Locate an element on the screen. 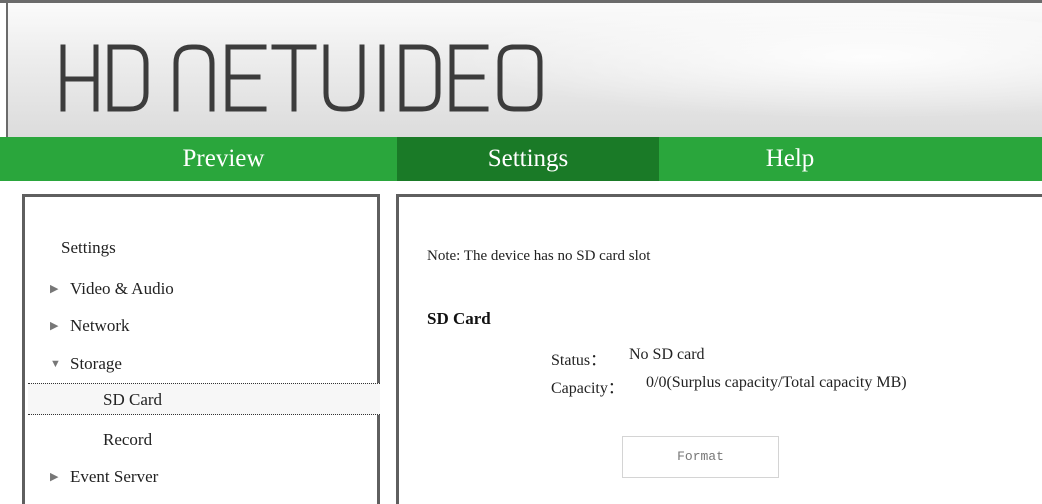  sidebar-subitem-sd-card: SD Card is located at coordinates (204, 399).